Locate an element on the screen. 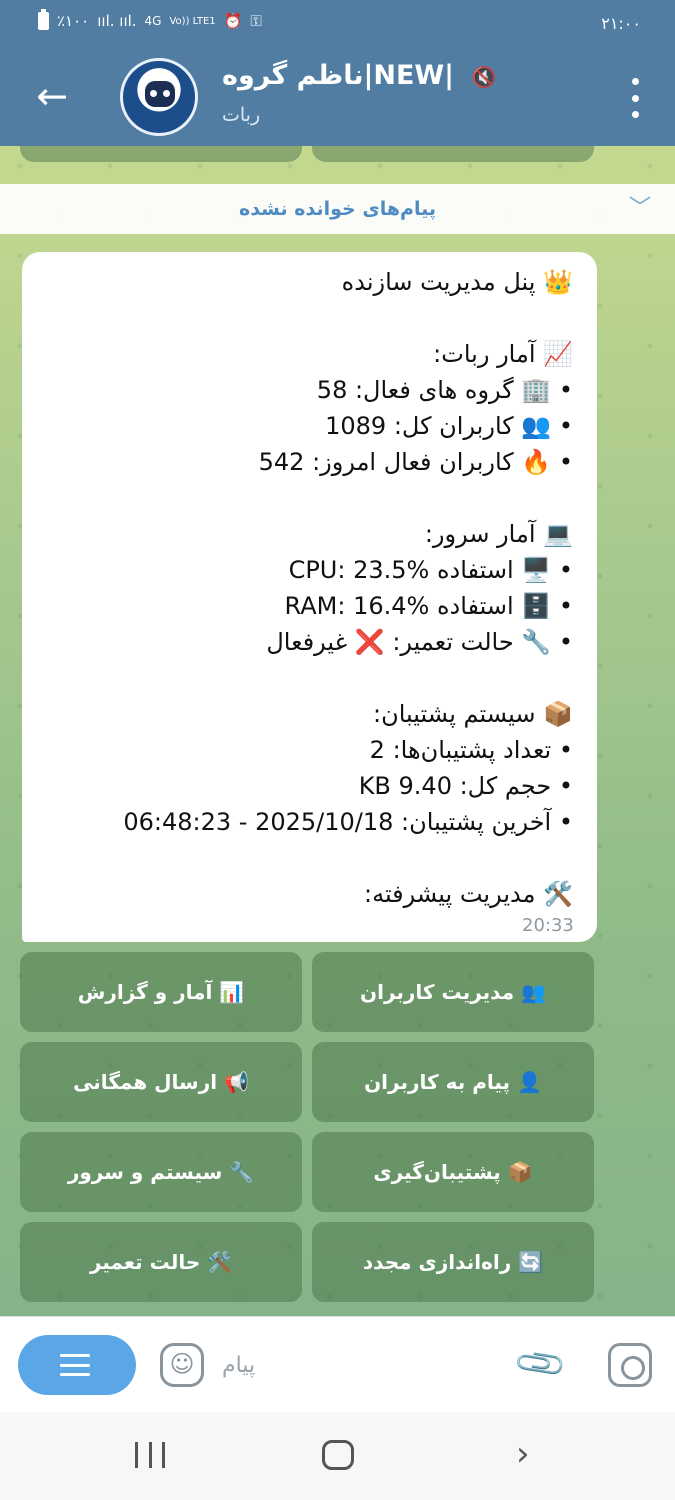  chat-header: ← ناظم گروه|NEW| 🔇 ربات is located at coordinates (337, 97).